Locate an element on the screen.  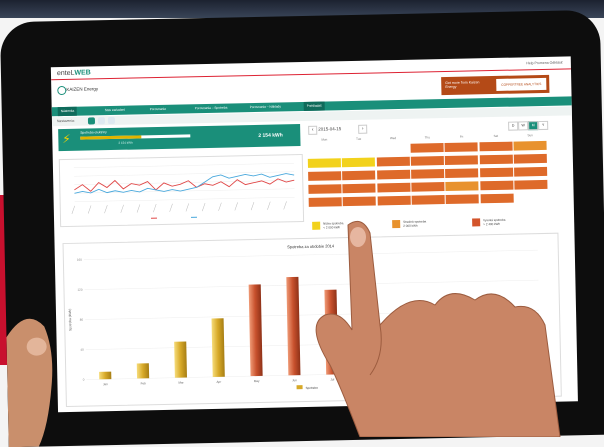
line-chart-card is located at coordinates (181, 190).